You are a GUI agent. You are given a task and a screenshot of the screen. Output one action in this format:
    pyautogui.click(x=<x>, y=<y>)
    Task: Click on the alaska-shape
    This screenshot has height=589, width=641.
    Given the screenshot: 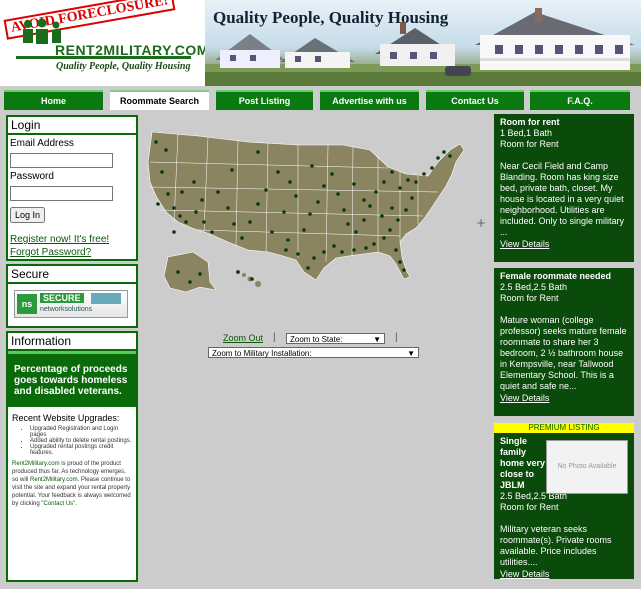 What is the action you would take?
    pyautogui.click(x=190, y=272)
    